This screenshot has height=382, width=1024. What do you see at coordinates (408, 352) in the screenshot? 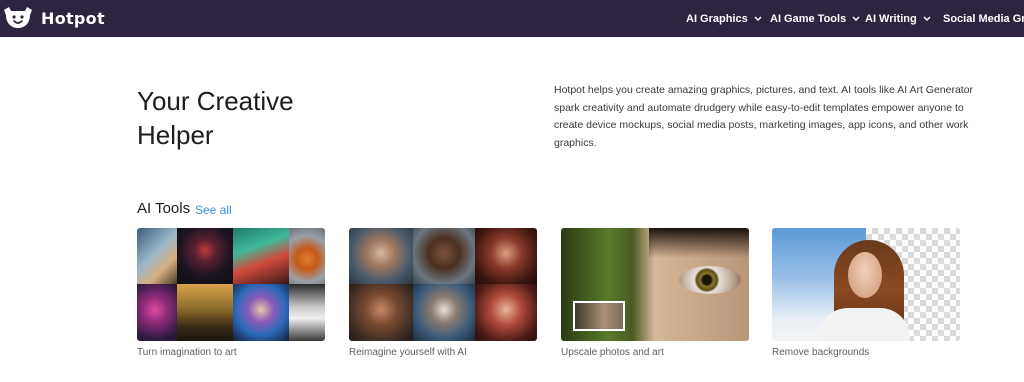
I see `card-caption: Reimagine yourself with AI` at bounding box center [408, 352].